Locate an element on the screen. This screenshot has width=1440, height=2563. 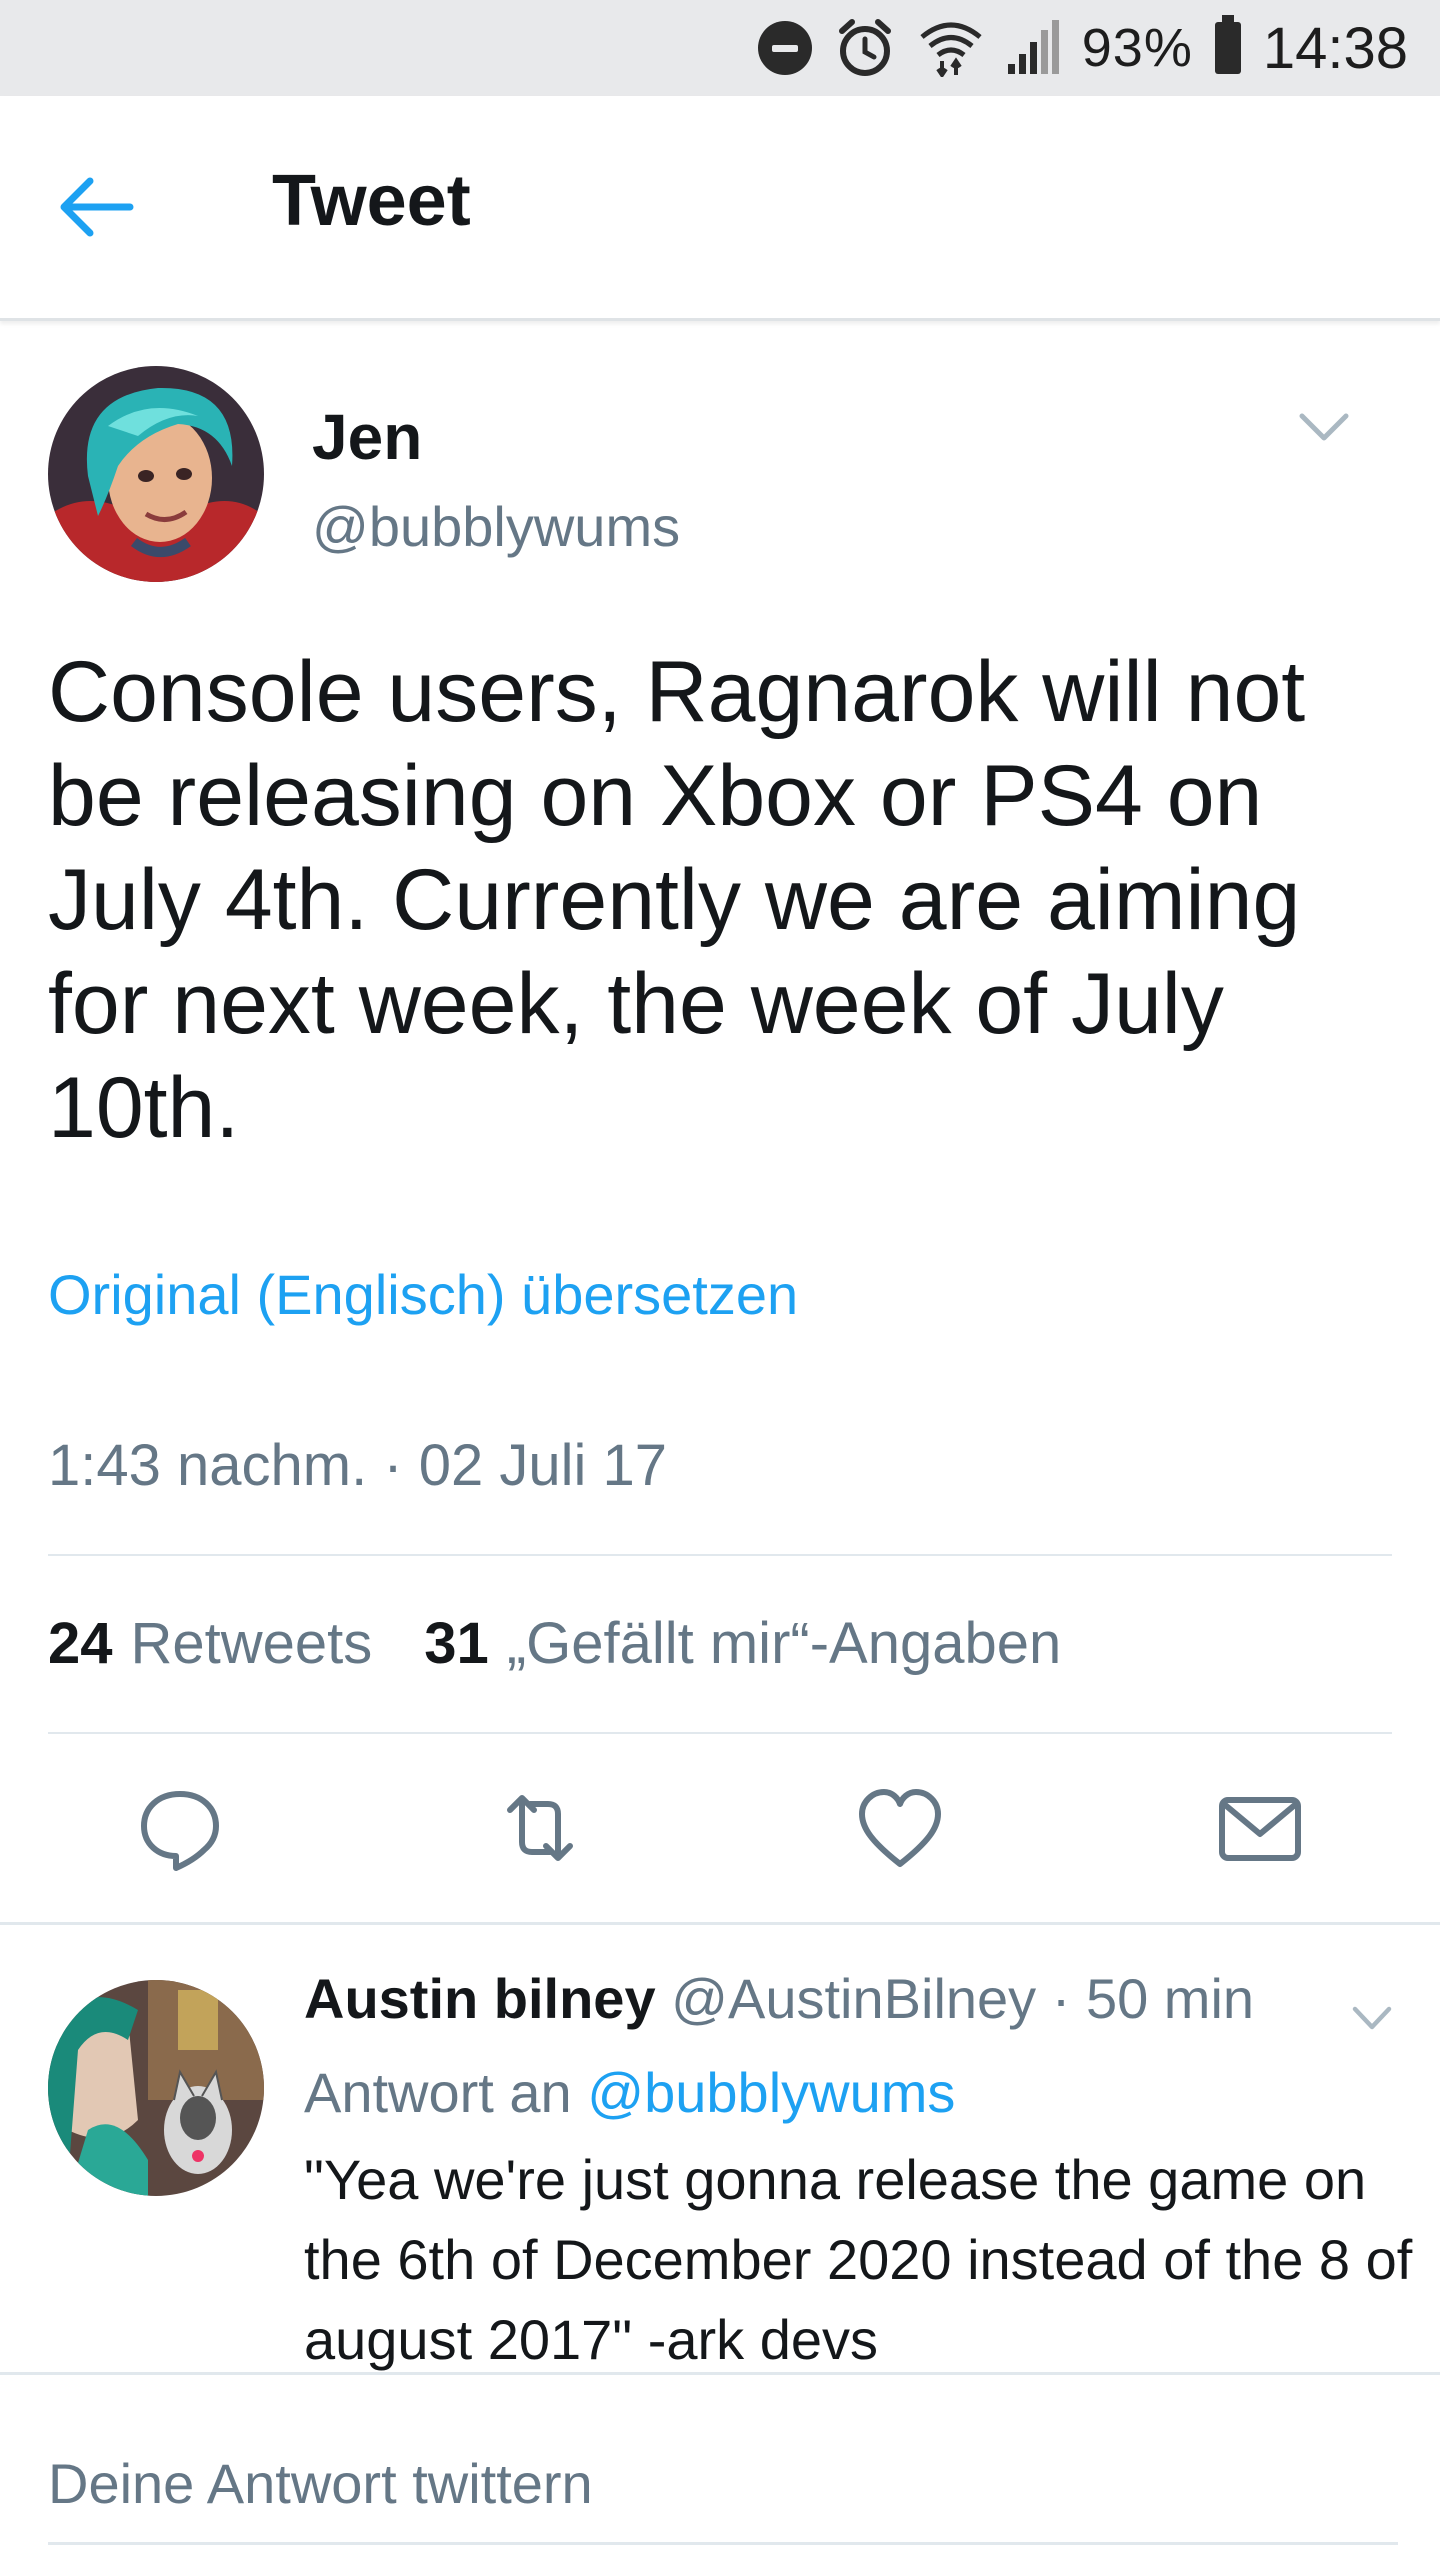
reply-author-handle: @AustinBilney is located at coordinates (853, 1998).